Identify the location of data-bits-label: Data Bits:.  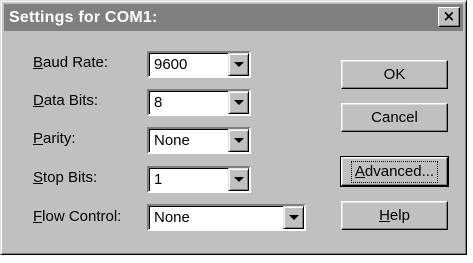
(66, 100).